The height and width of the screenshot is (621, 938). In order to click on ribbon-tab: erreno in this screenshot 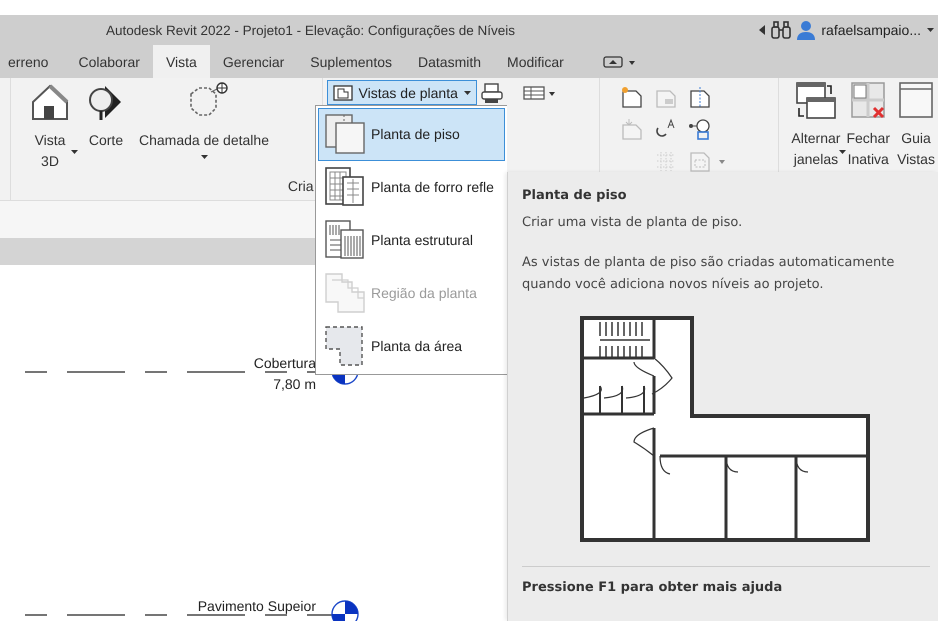, I will do `click(31, 61)`.